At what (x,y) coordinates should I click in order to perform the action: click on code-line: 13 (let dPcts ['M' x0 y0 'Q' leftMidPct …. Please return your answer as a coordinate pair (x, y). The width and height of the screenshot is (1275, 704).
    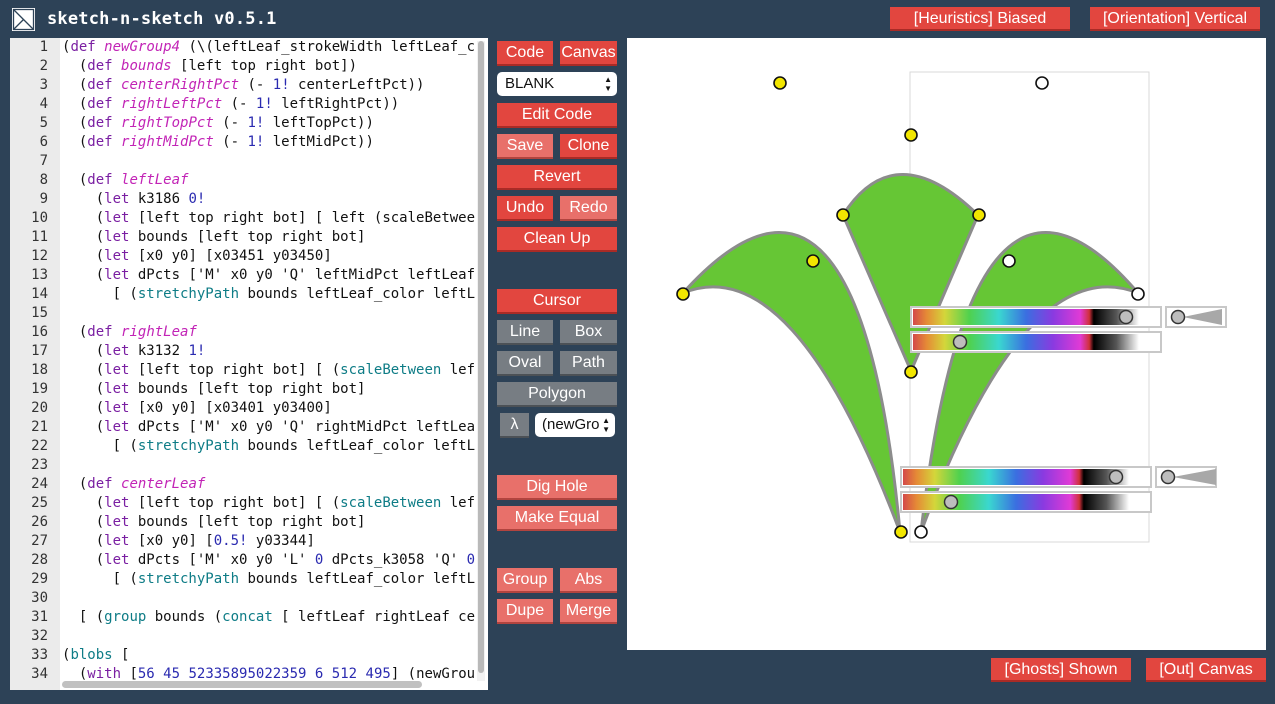
    Looking at the image, I should click on (247, 275).